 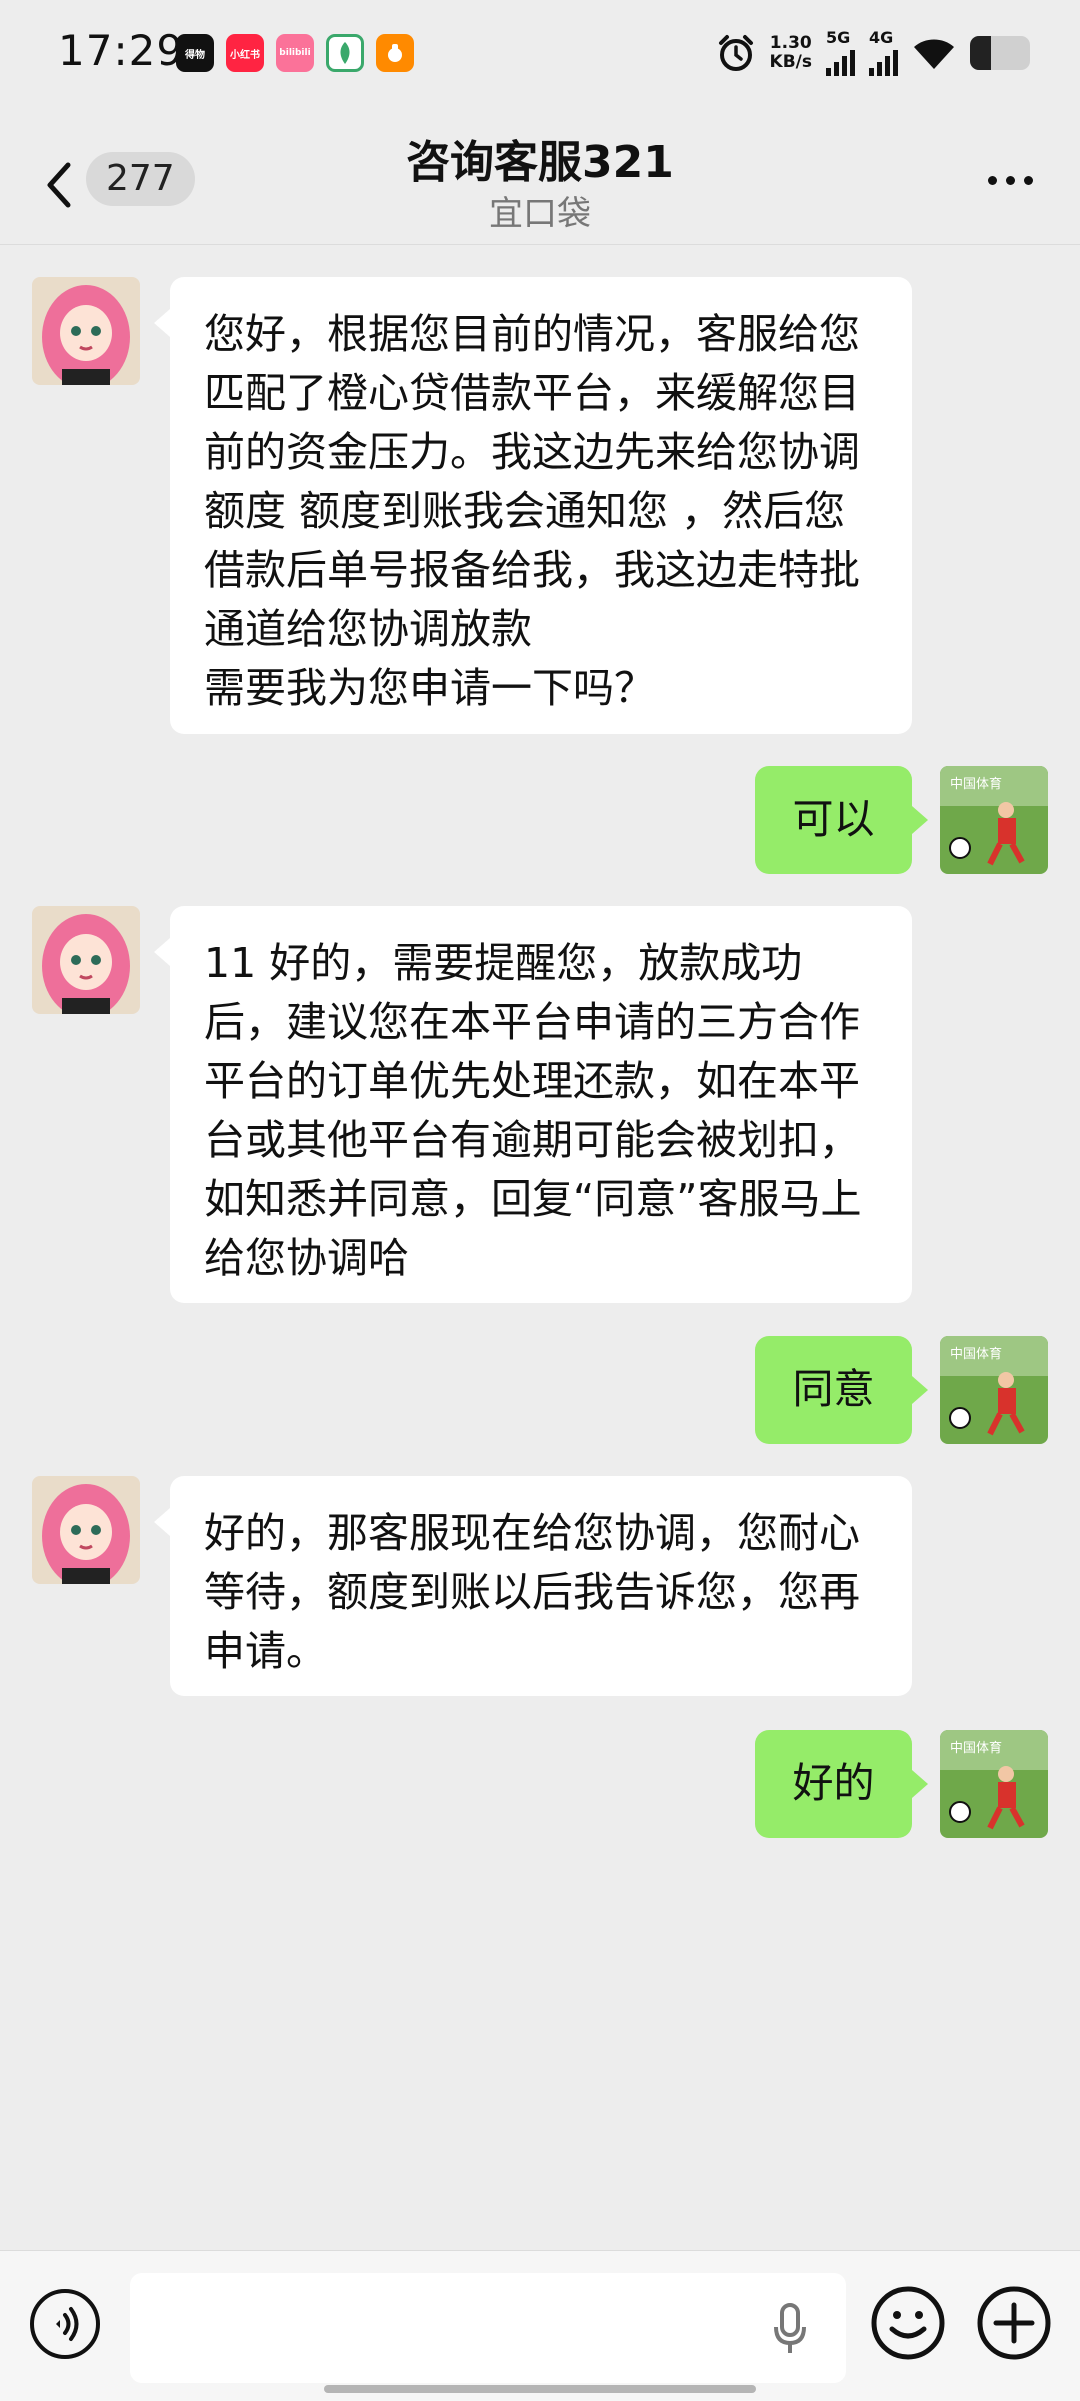 I want to click on notification-icons: 得物 小红书 bilibili, so click(x=295, y=53).